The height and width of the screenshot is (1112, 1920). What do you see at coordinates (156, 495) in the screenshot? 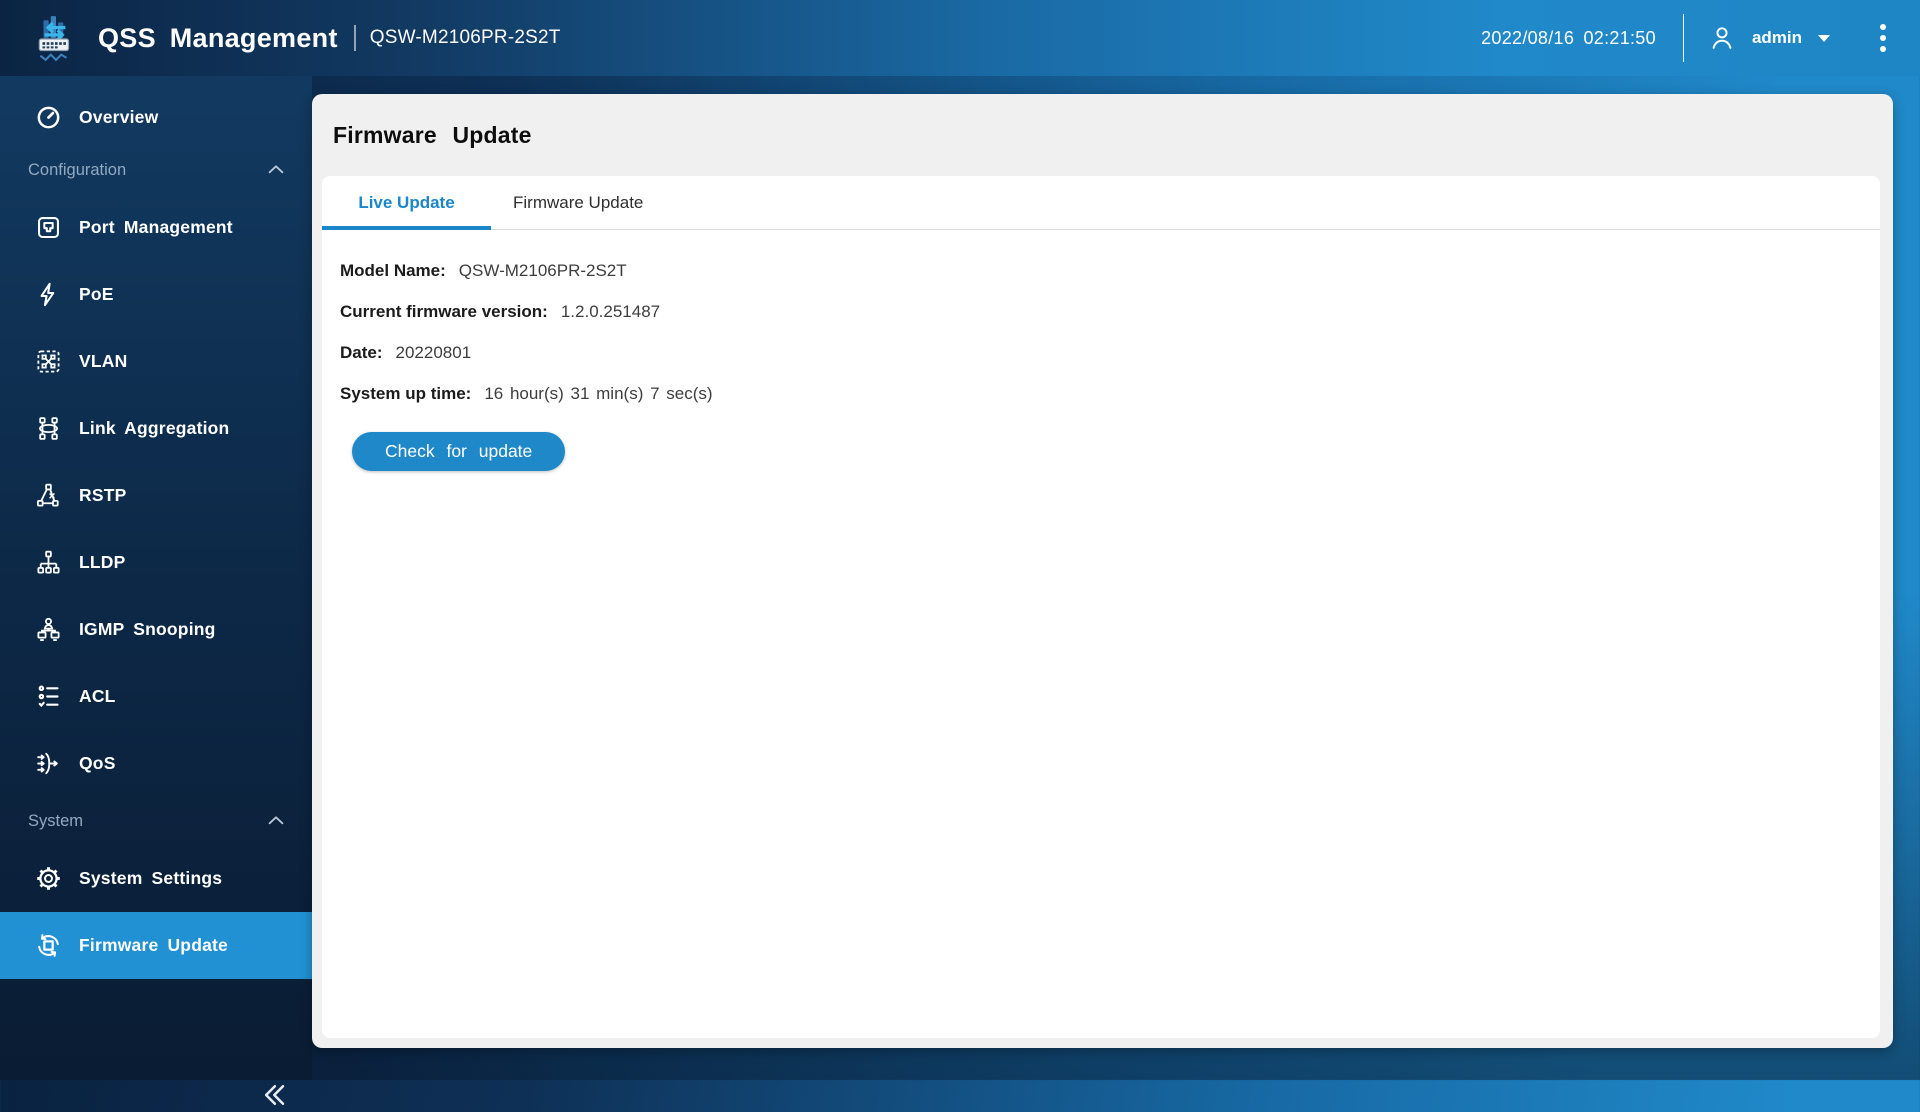
I see `sidebar-item-rstp: RSTP` at bounding box center [156, 495].